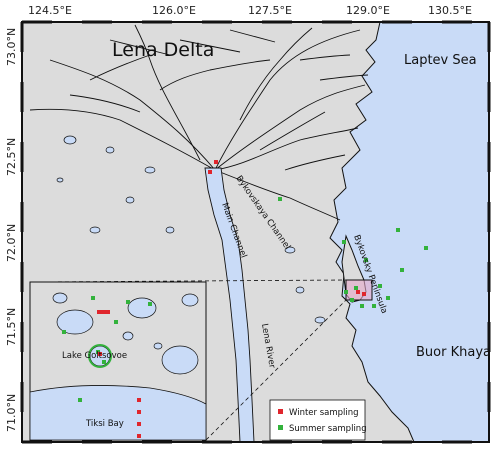  Describe the element at coordinates (11, 157) in the screenshot. I see `lat-tick-label: 72.5°N` at that location.